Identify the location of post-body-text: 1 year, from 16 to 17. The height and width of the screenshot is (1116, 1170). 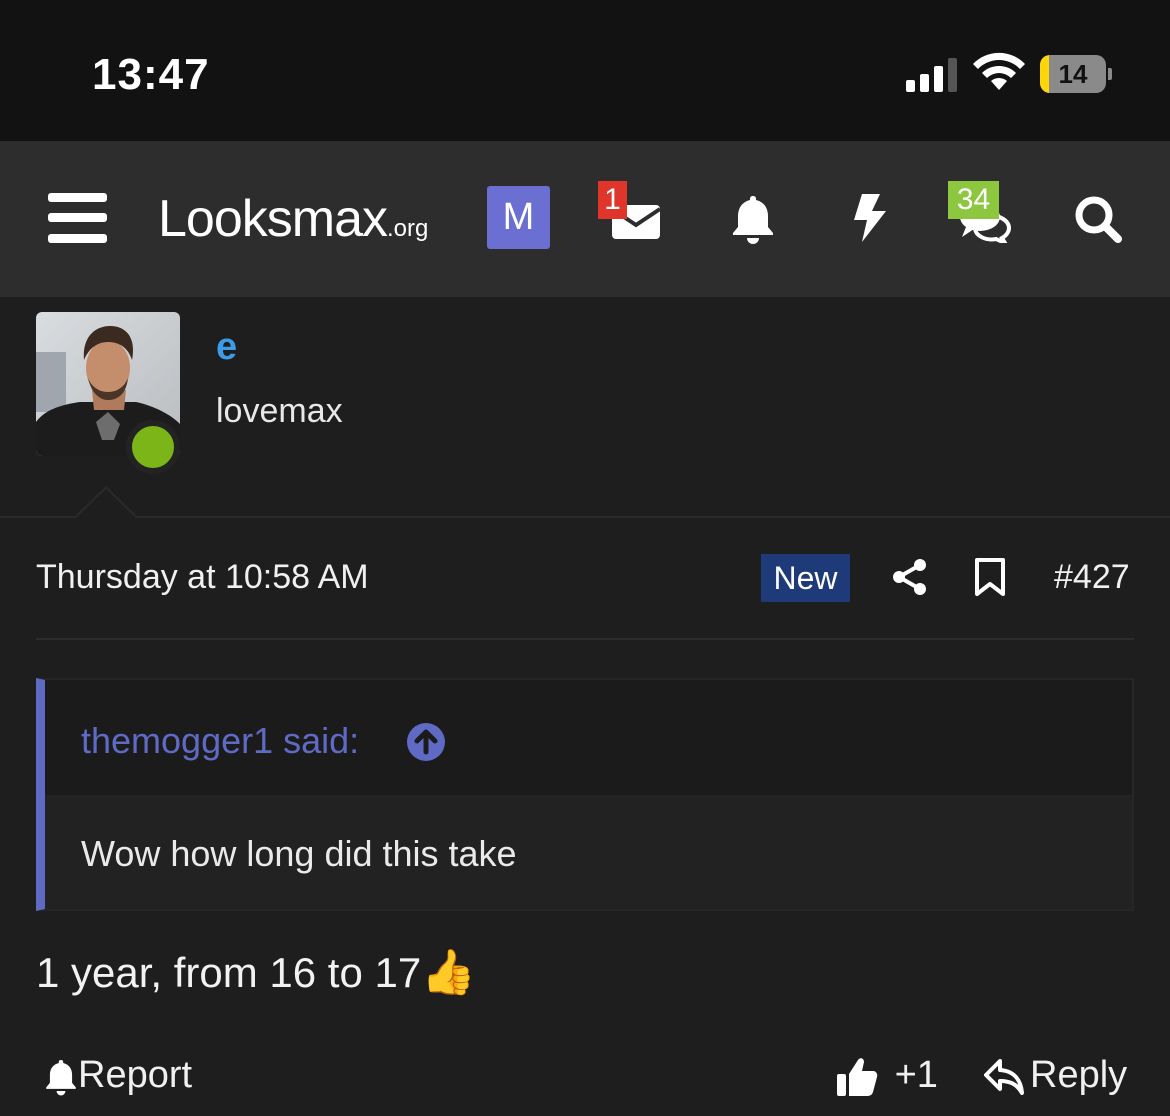
(229, 972).